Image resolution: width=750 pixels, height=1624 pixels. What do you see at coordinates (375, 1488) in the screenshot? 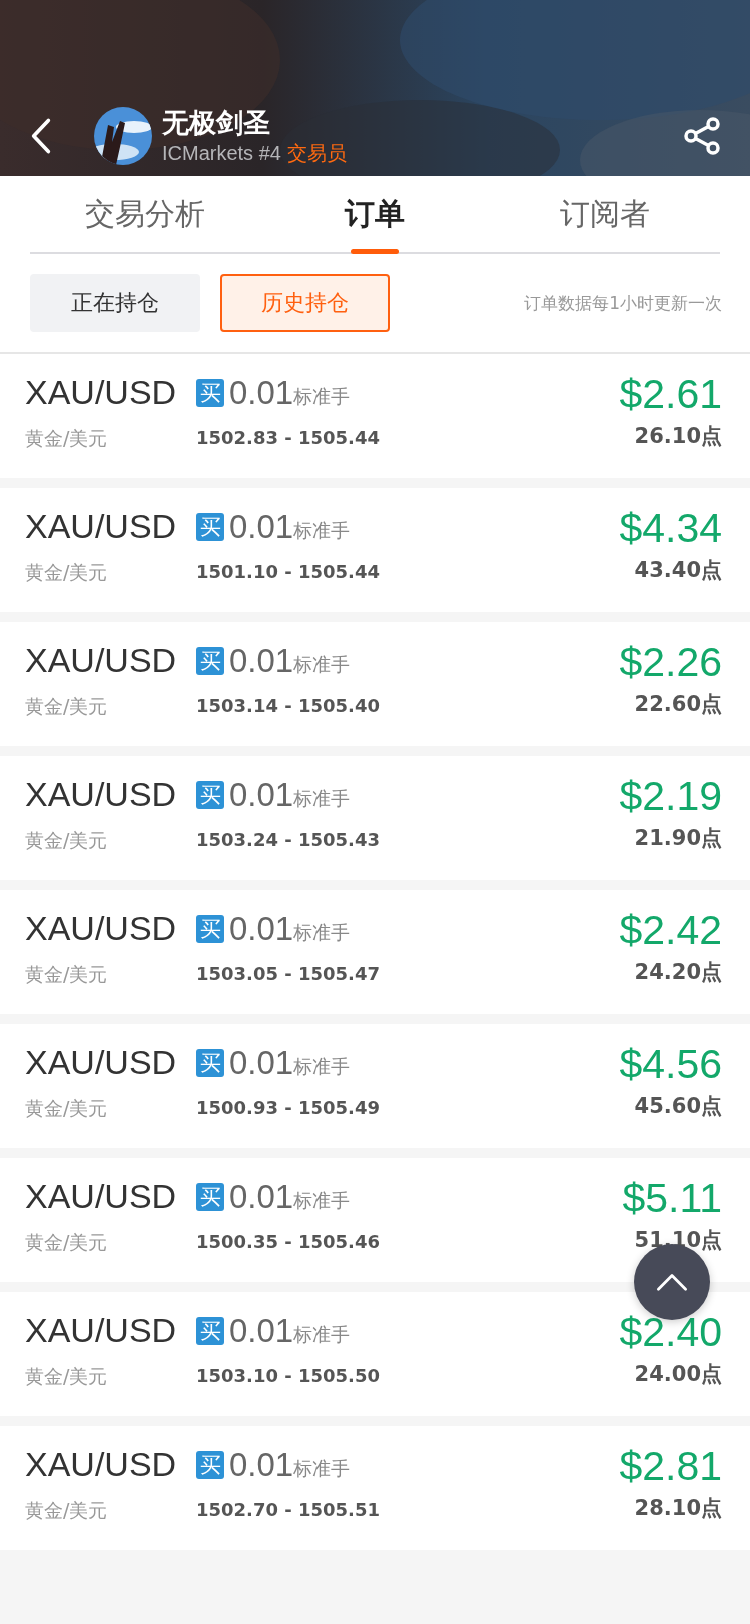
I see `order-row: XAU/USD 黄金/美元 买 0.01标准手 1502.70 - 1505.51 $2.81 28.10点` at bounding box center [375, 1488].